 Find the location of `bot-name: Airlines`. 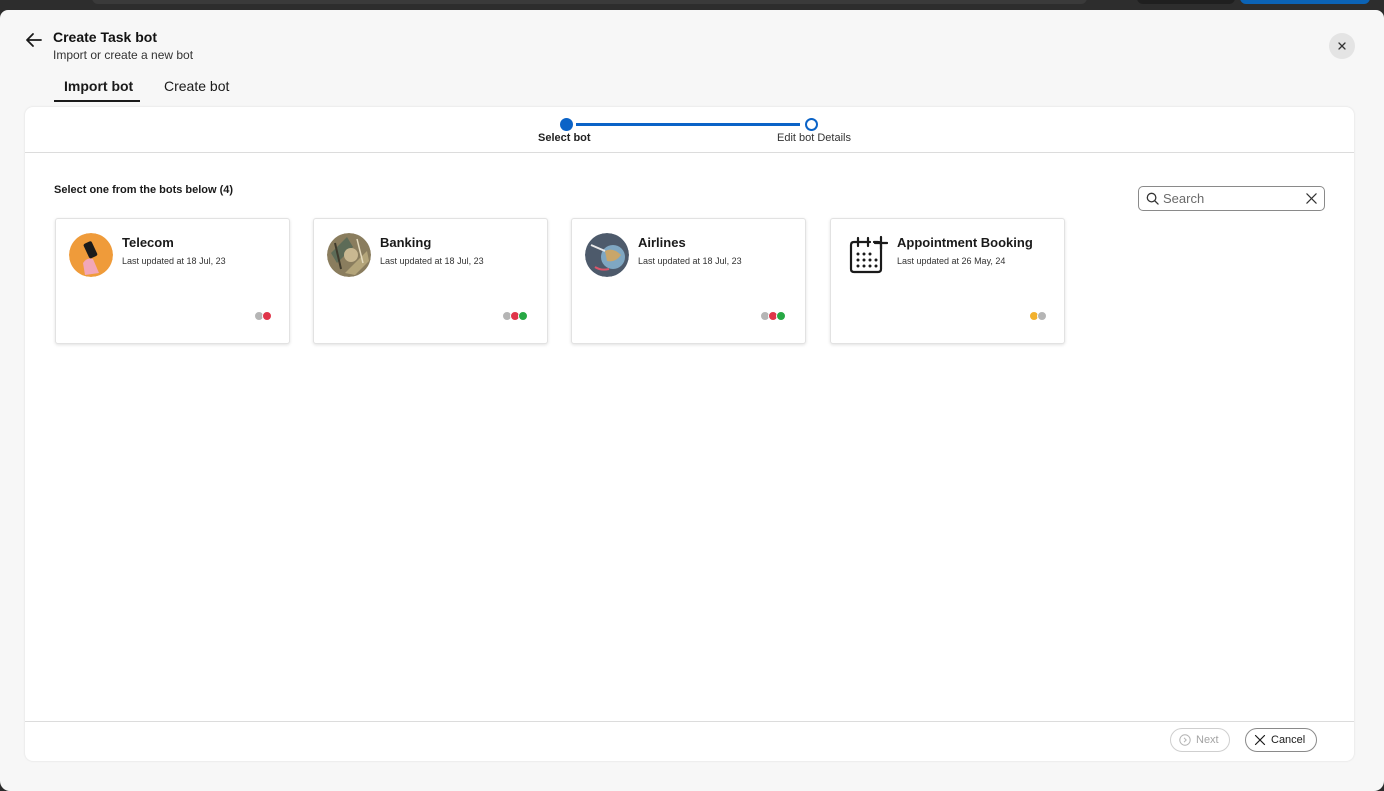

bot-name: Airlines is located at coordinates (662, 242).